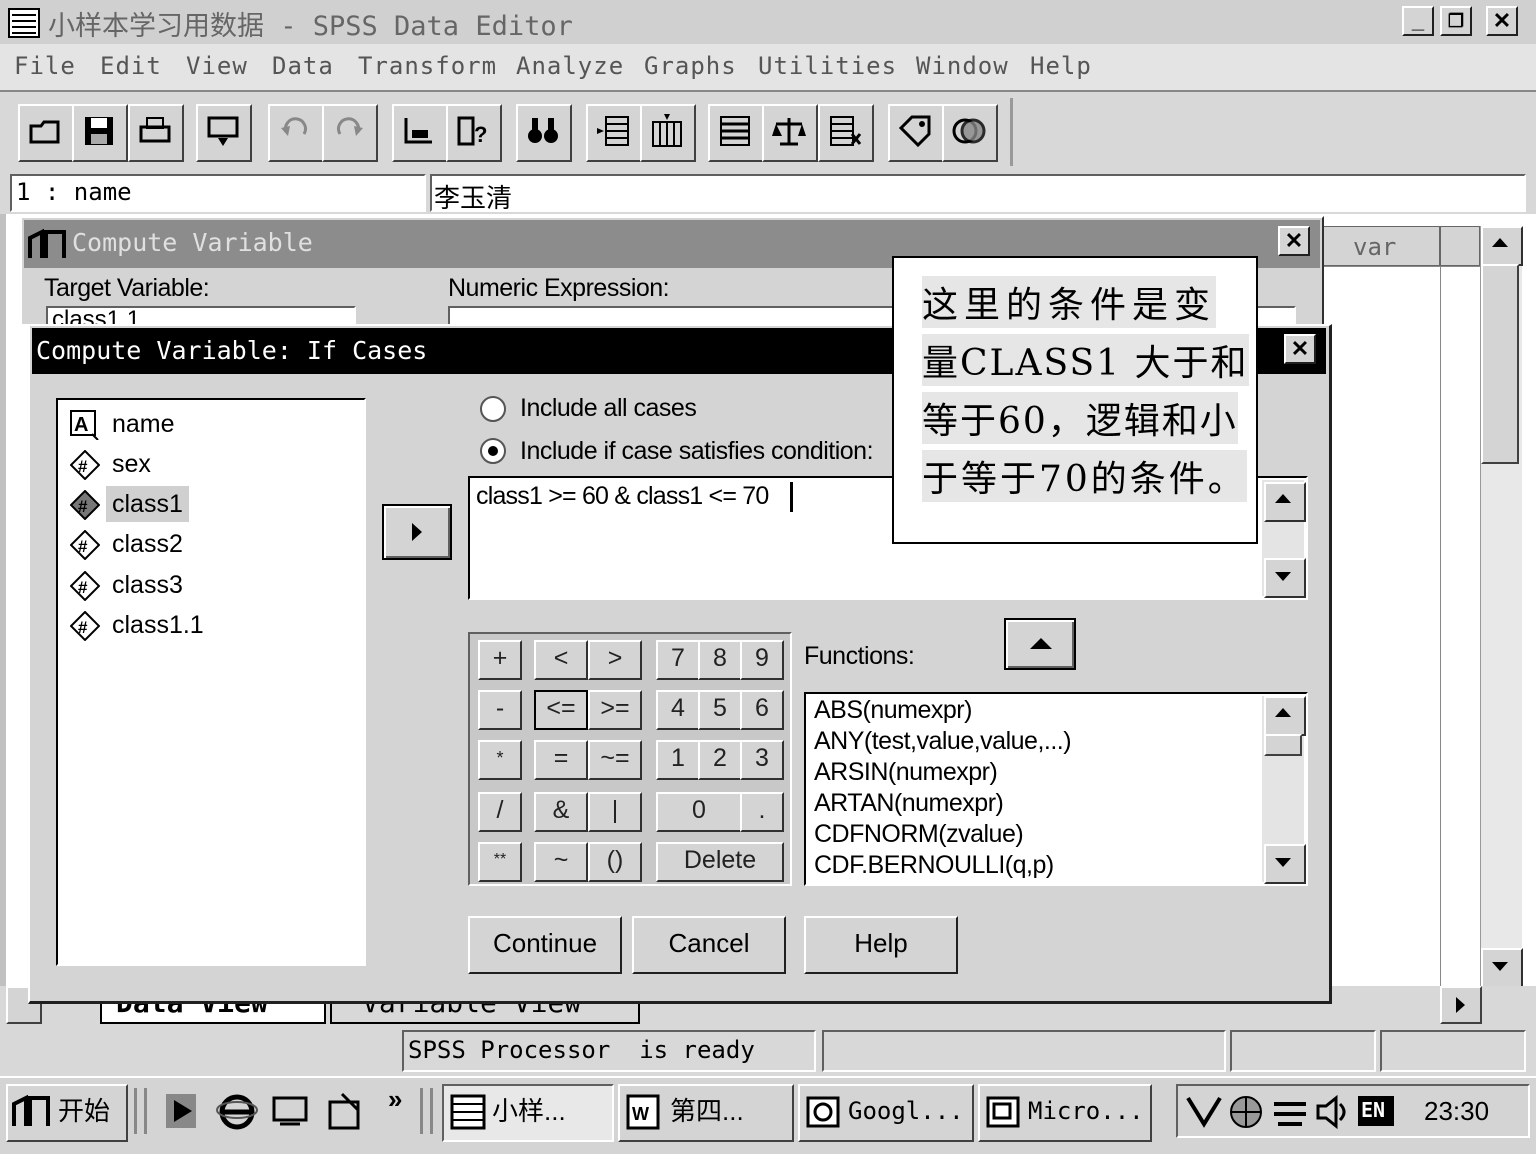  I want to click on column-header-blank, so click(1460, 246).